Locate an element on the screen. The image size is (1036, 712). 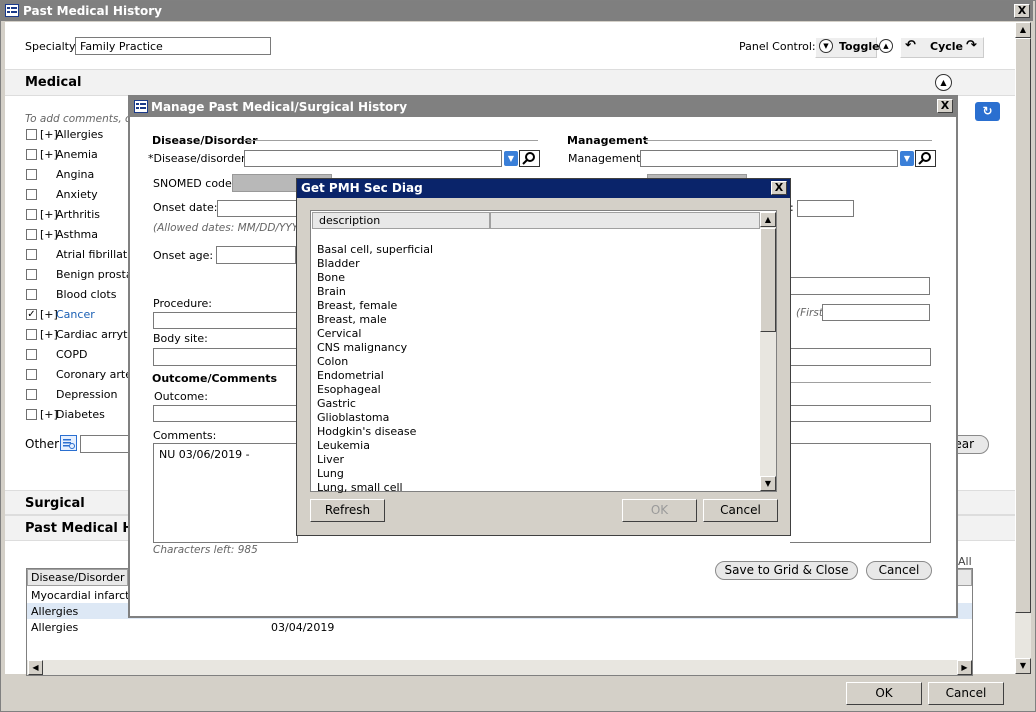
comments-textarea: NU 03/06/2019 - is located at coordinates (225, 493).